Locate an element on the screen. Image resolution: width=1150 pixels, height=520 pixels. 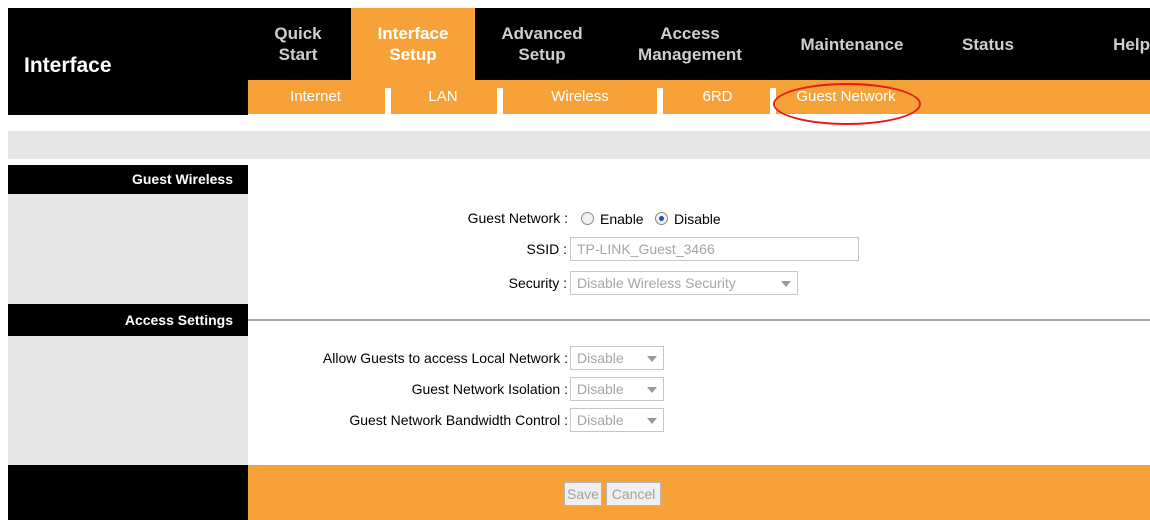
enable-radio is located at coordinates (587, 218).